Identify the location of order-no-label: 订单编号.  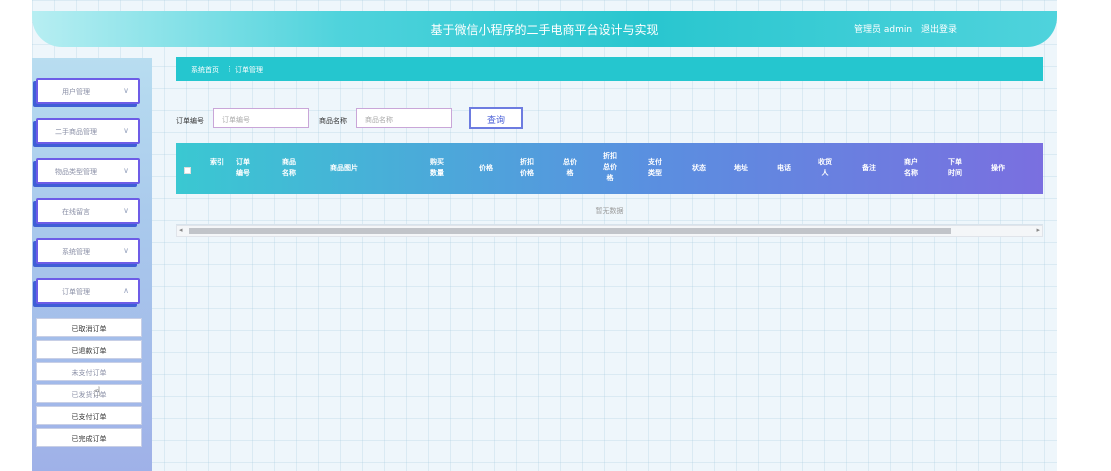
(190, 121).